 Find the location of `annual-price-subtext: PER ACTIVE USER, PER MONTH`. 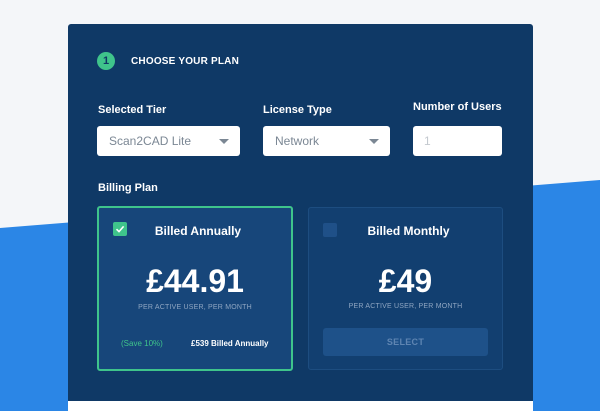

annual-price-subtext: PER ACTIVE USER, PER MONTH is located at coordinates (195, 307).